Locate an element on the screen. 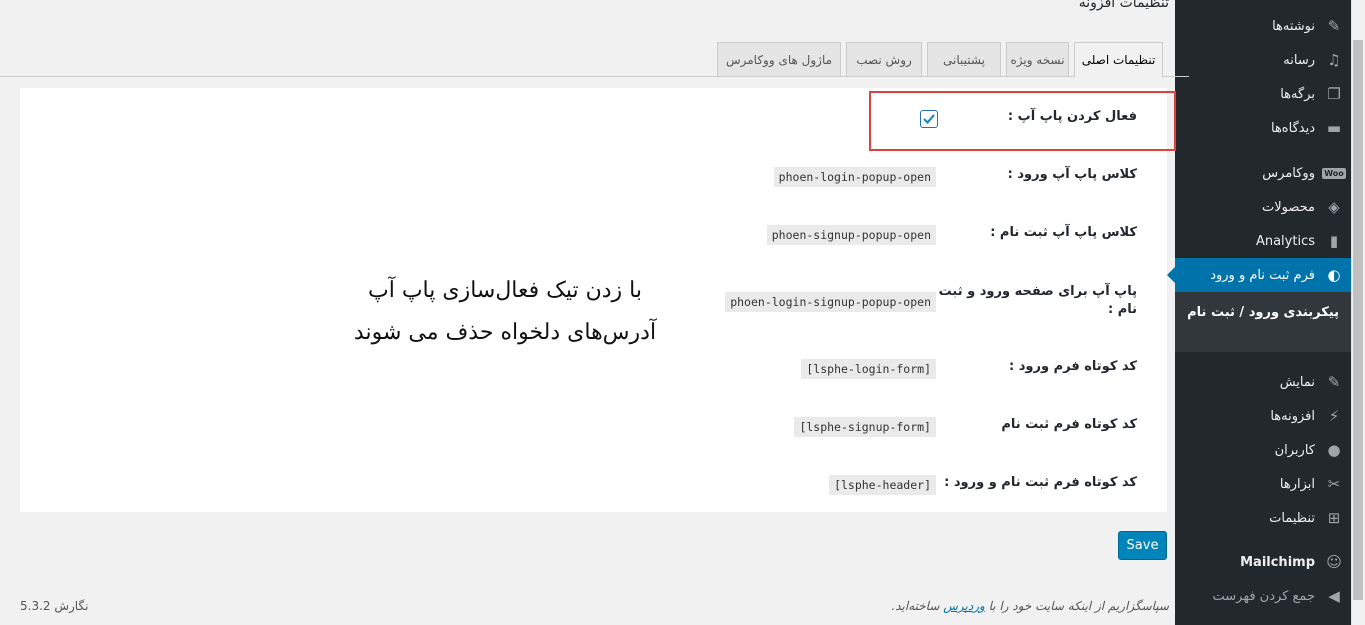 This screenshot has width=1365, height=625. sidebar-item-mailchimp: ☺ Mailchimp is located at coordinates (1263, 562).